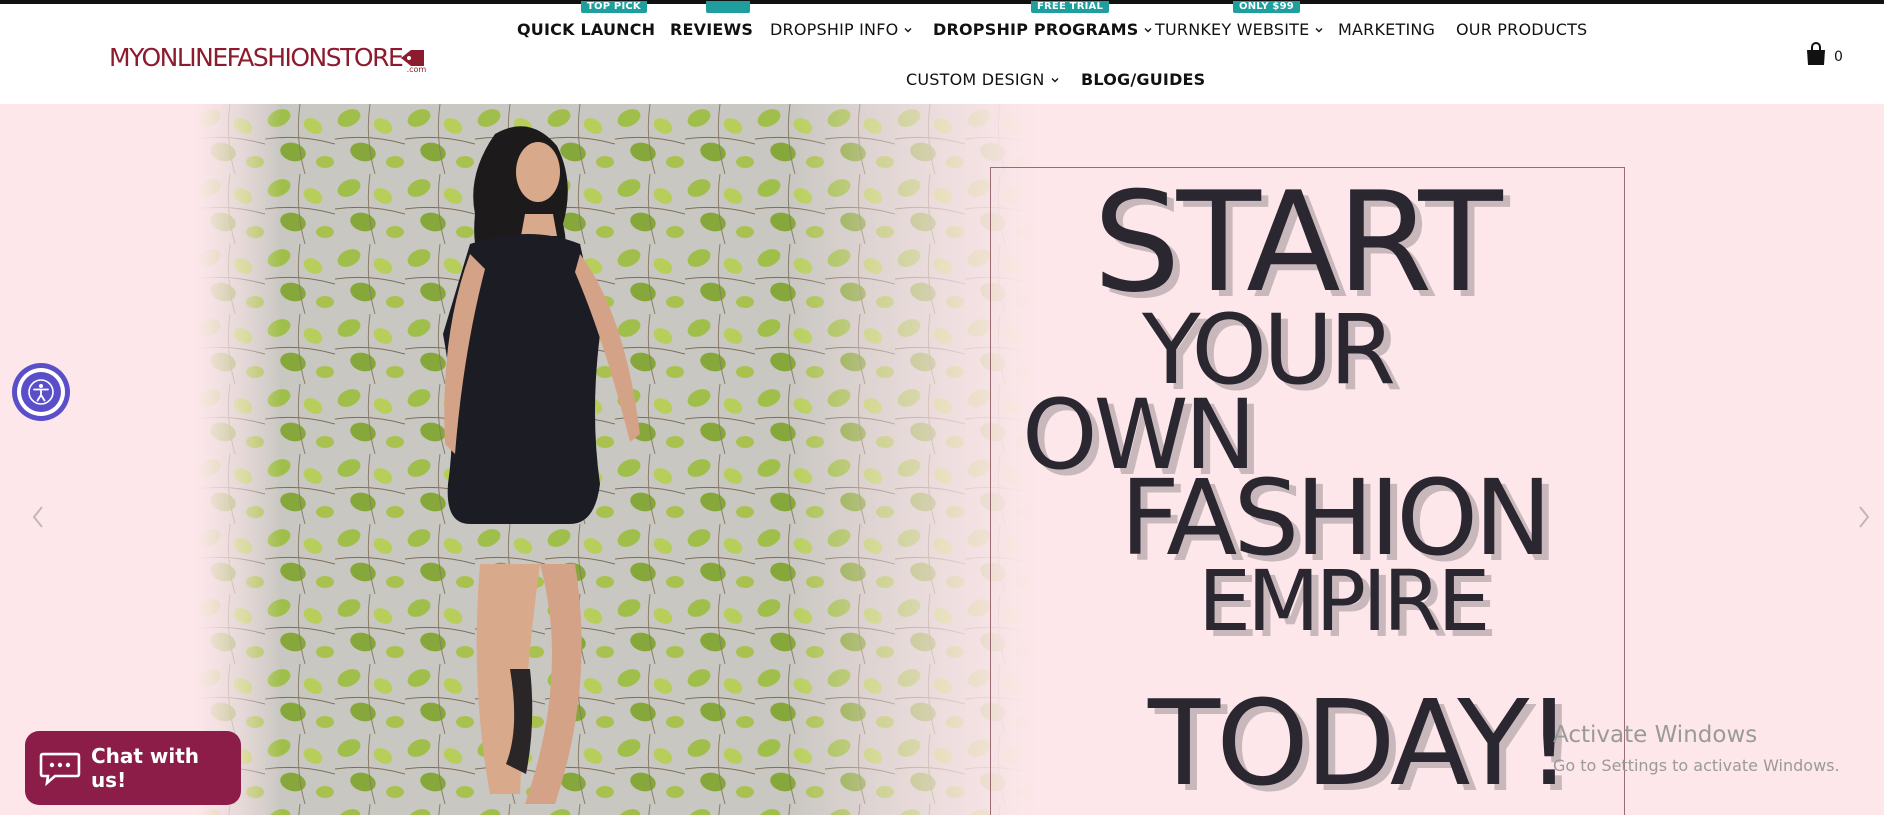  I want to click on chat-widget-button: Chat with us!, so click(133, 768).